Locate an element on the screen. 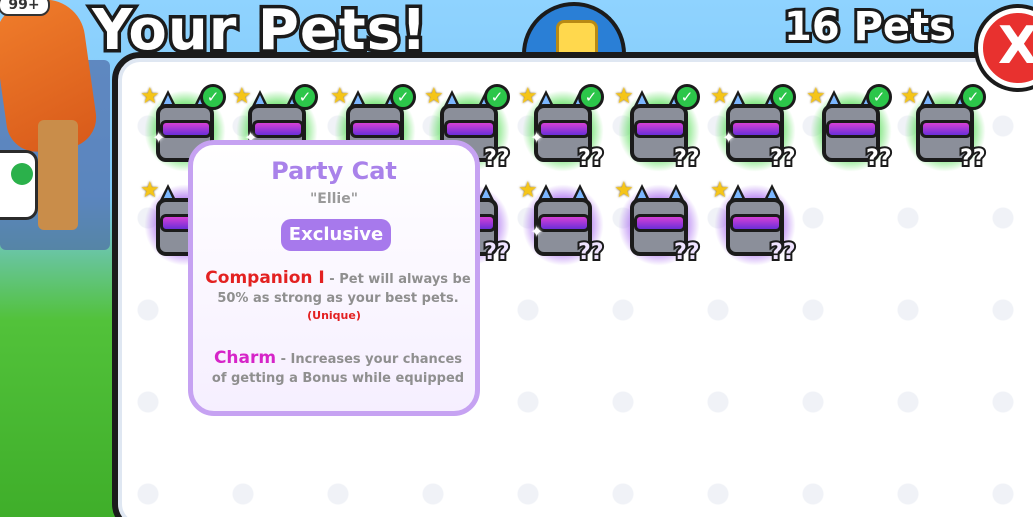 This screenshot has height=517, width=1033. side-menu-icon is located at coordinates (19, 185).